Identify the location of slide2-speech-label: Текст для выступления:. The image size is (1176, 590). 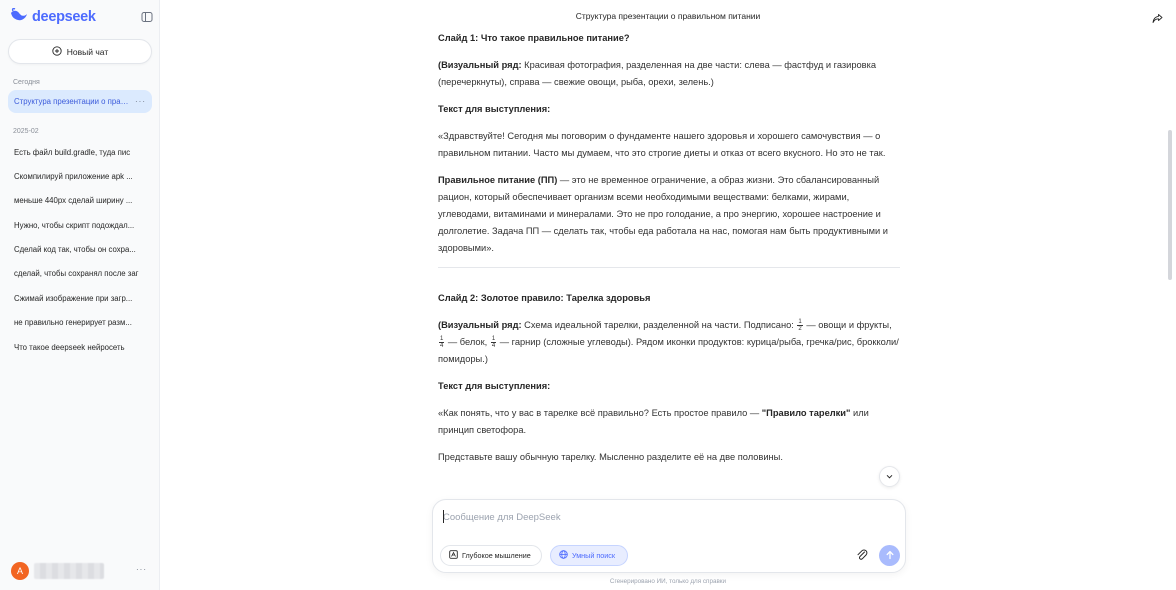
(494, 386).